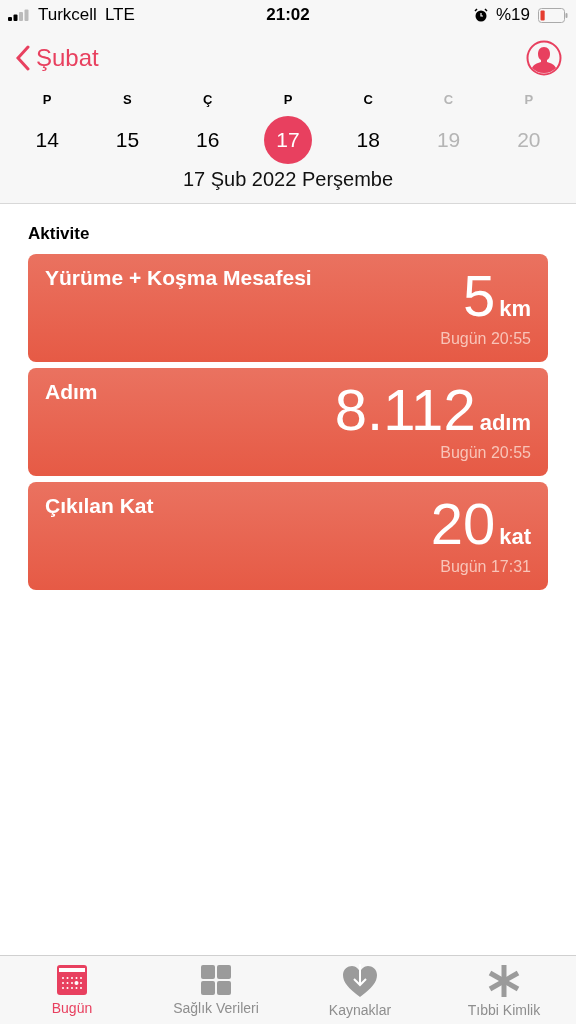 This screenshot has width=576, height=1024. Describe the element at coordinates (360, 981) in the screenshot. I see `heart-download-icon` at that location.